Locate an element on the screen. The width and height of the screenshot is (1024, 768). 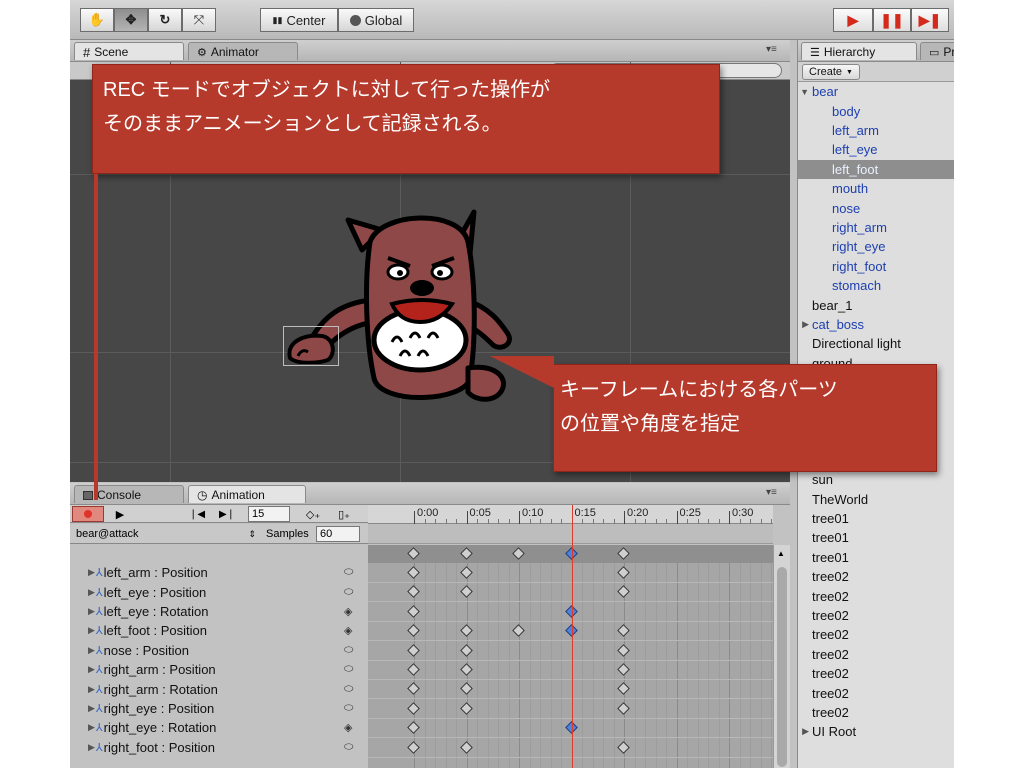
playhead is located at coordinates (572, 636).